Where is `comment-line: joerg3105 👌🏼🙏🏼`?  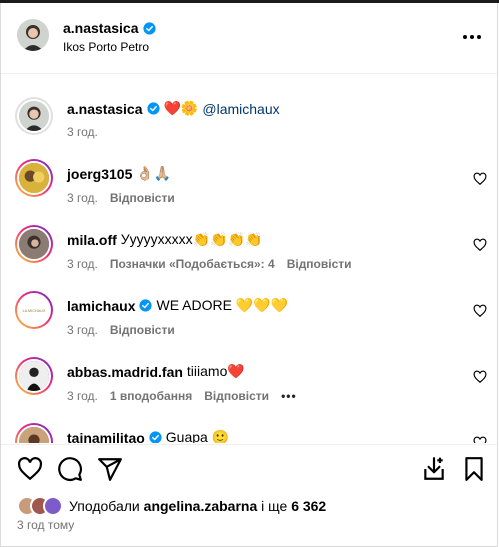
comment-line: joerg3105 👌🏼🙏🏼 is located at coordinates (119, 173).